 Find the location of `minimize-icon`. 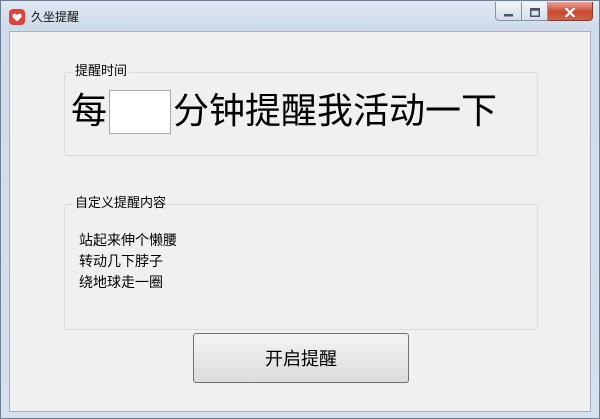

minimize-icon is located at coordinates (508, 11).